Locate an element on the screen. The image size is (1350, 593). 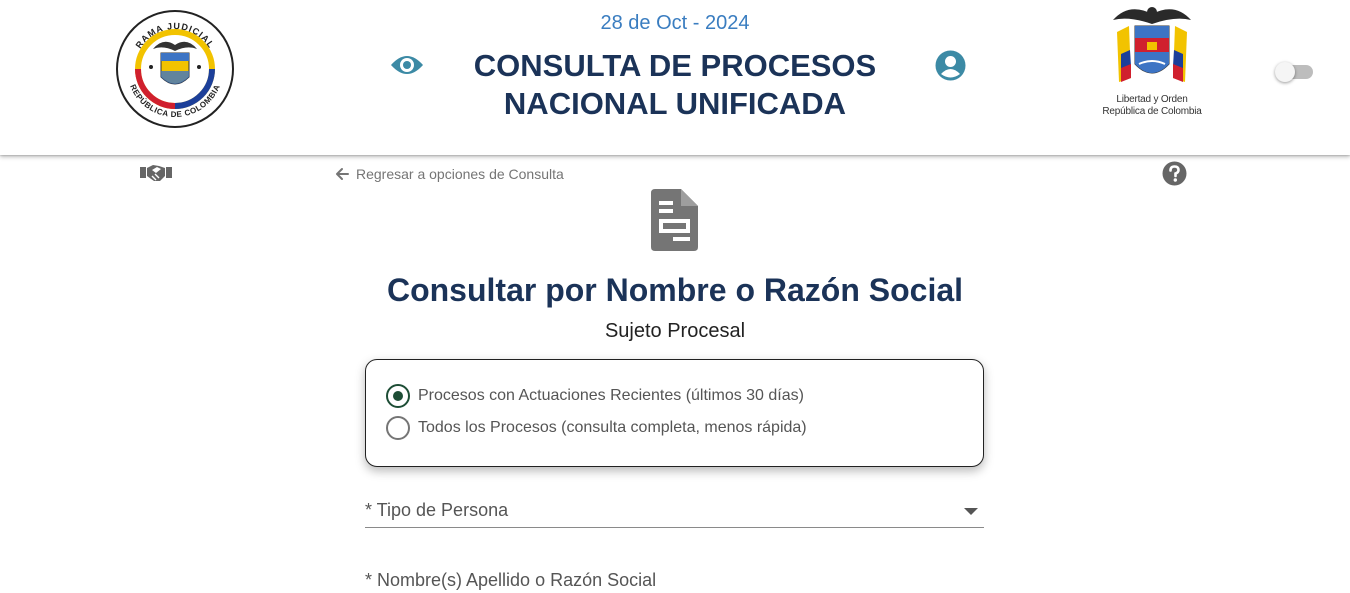
title-line-2: NACIONAL UNIFICADA is located at coordinates (675, 103).